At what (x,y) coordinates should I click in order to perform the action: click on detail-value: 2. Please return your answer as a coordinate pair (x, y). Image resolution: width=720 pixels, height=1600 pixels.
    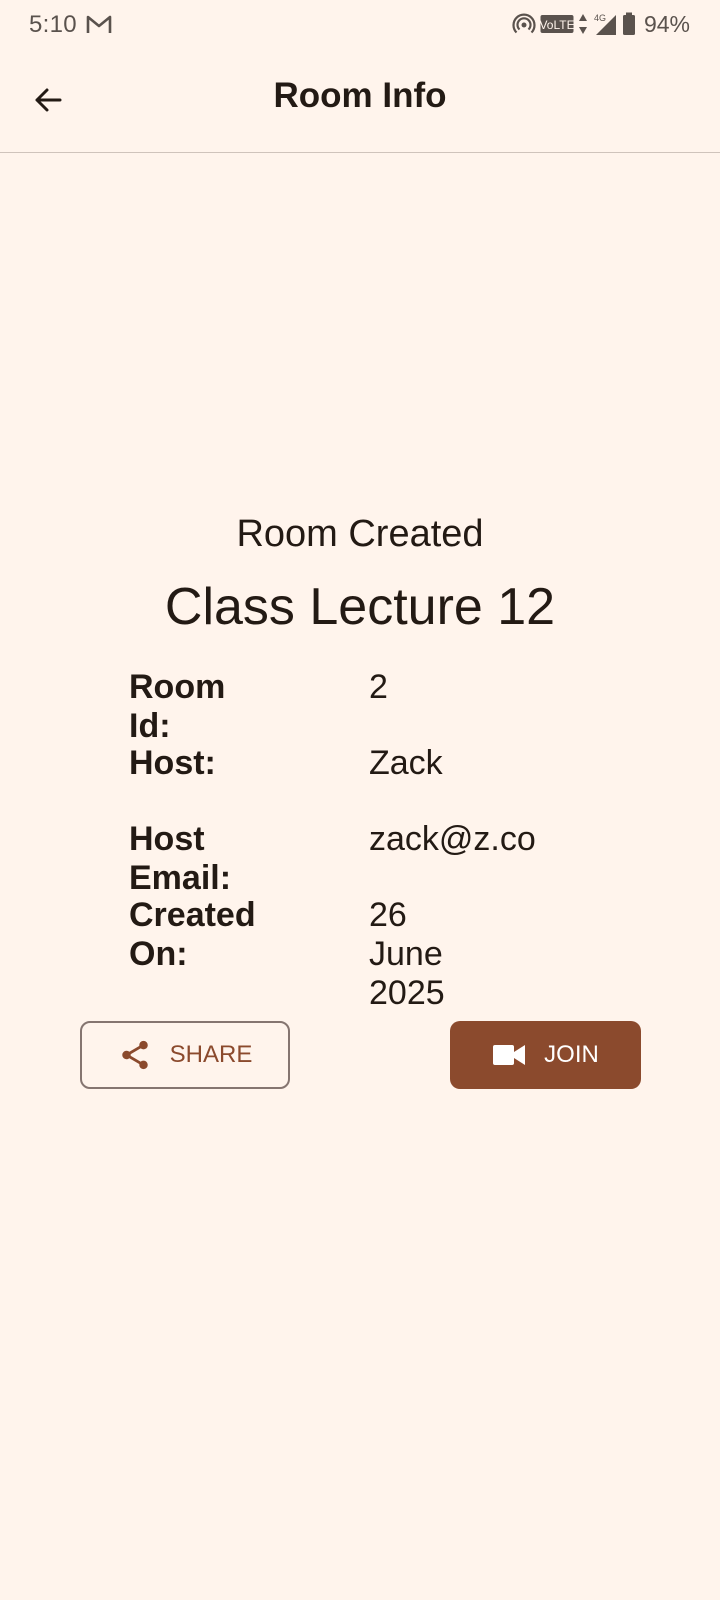
    Looking at the image, I should click on (378, 687).